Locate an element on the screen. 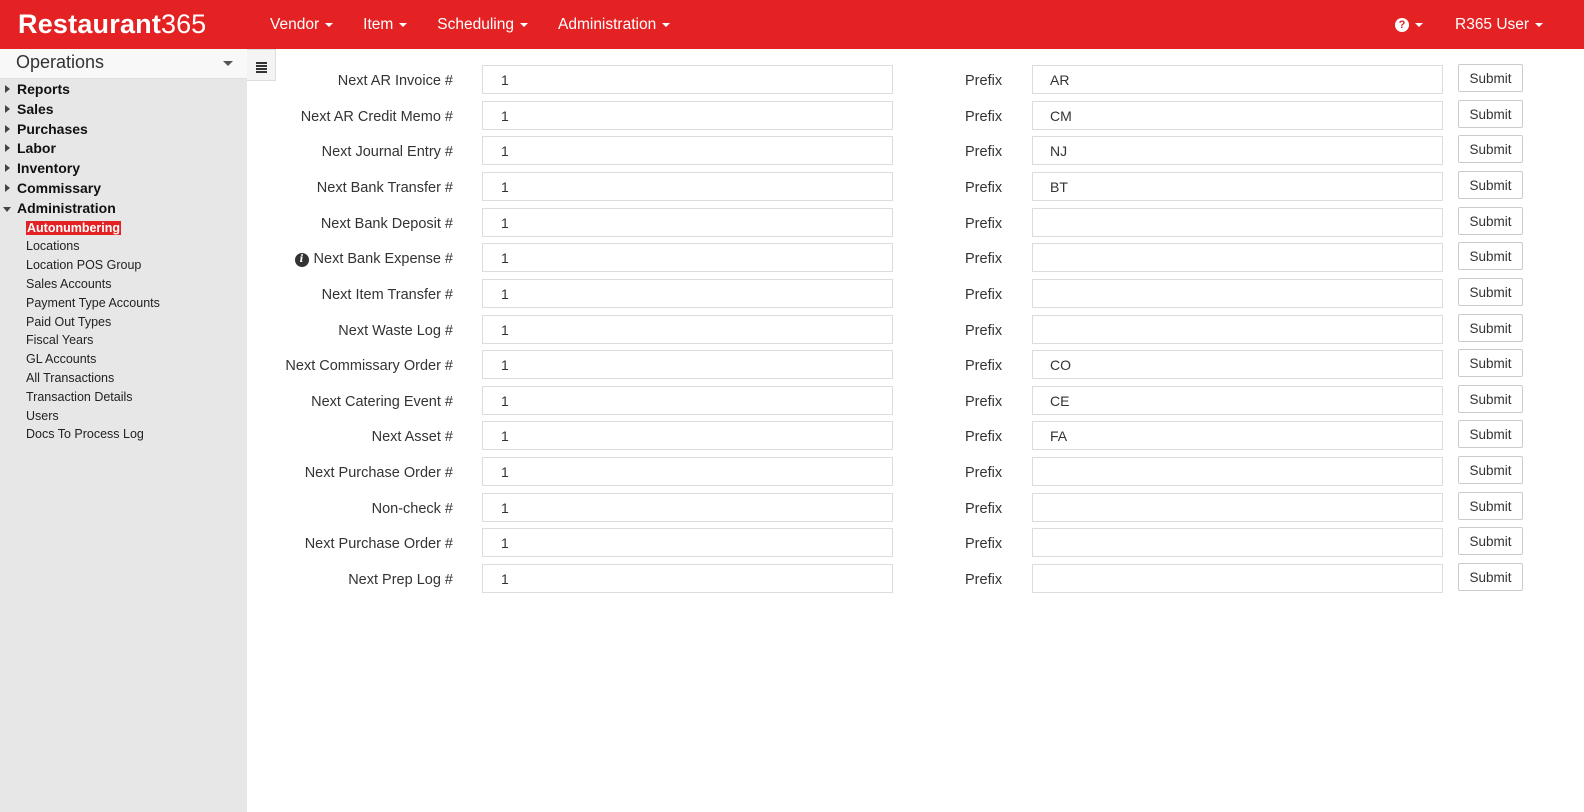 The width and height of the screenshot is (1584, 812). sidebar-group-inventory: Inventory is located at coordinates (123, 169).